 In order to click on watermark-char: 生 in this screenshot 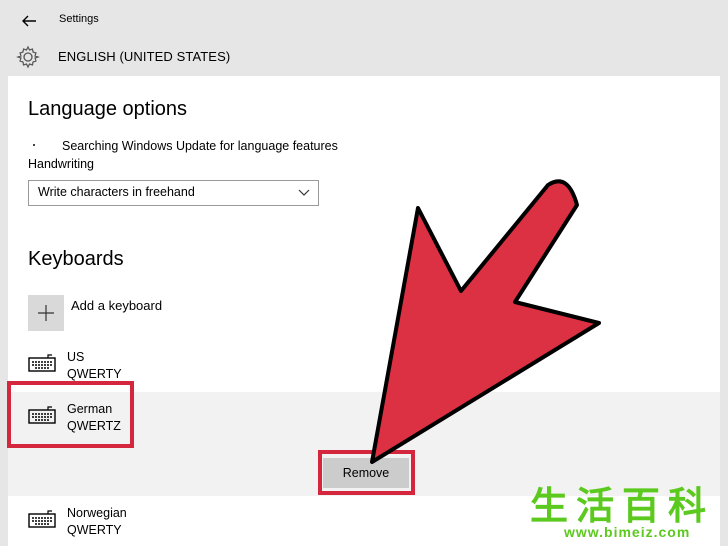, I will do `click(549, 506)`.